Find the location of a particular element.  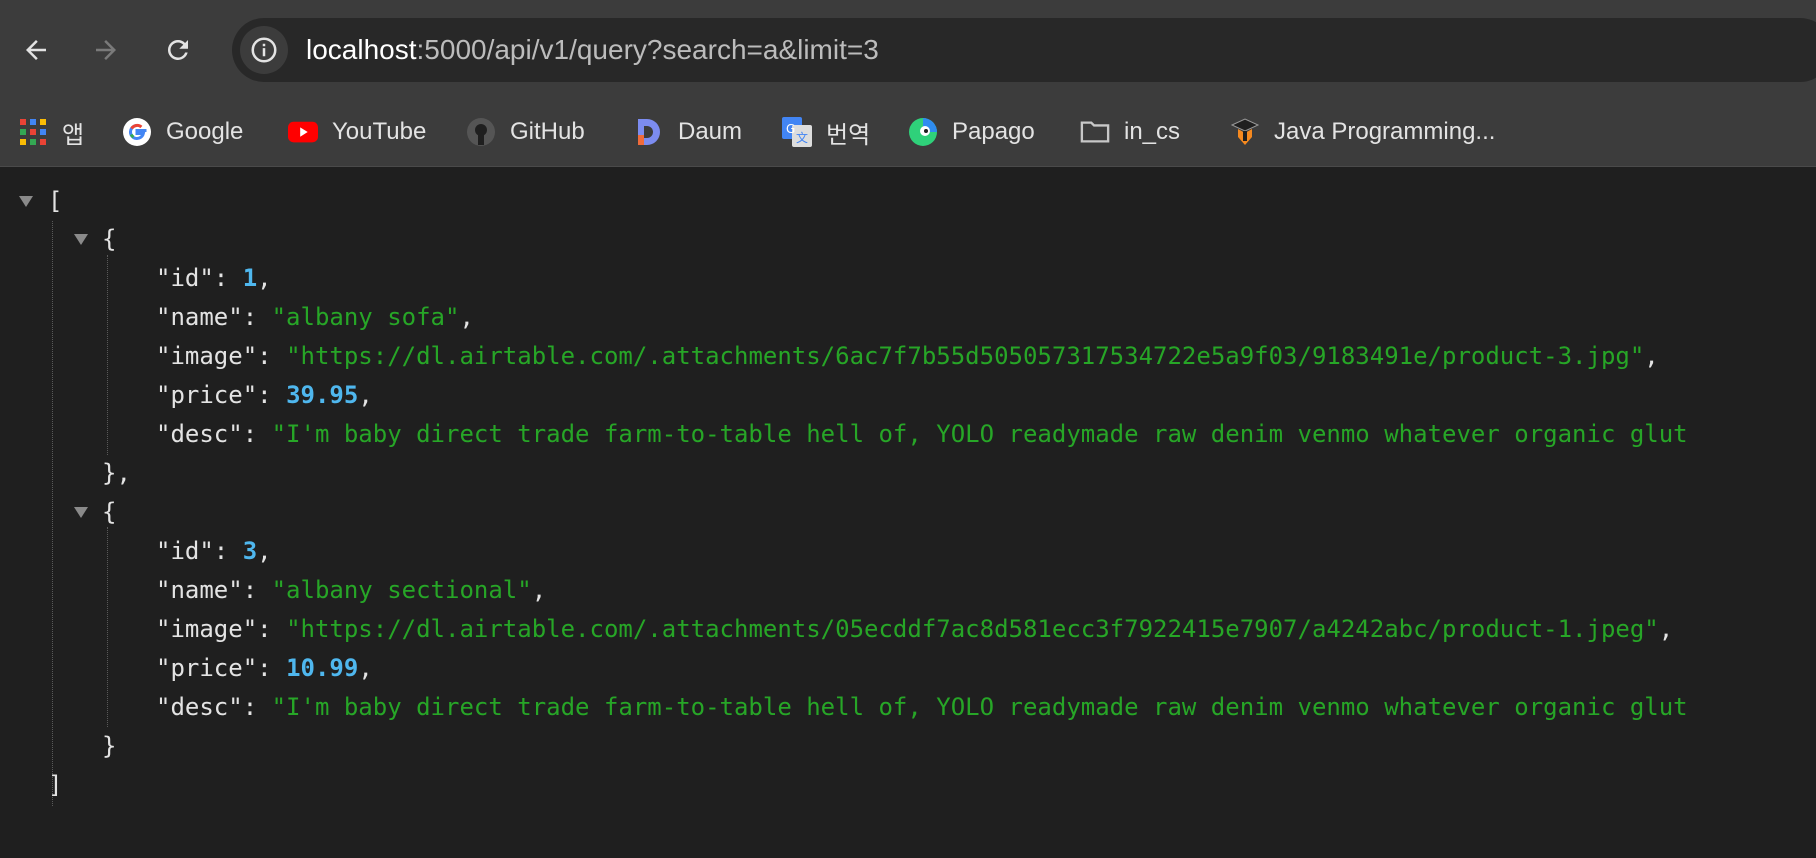

json-entry-name: "name": "albany sofa", is located at coordinates (315, 317).